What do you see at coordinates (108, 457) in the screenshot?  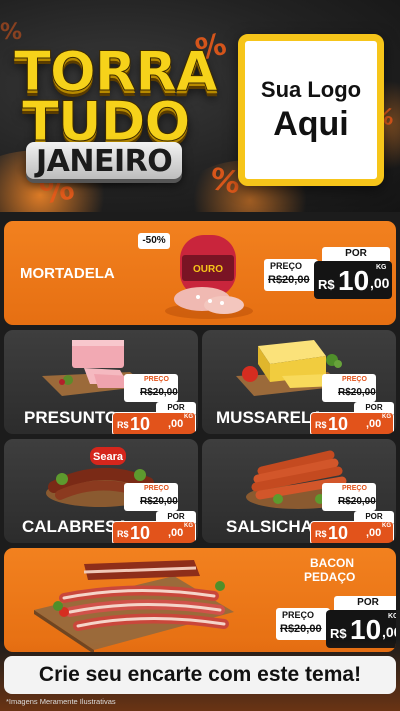 I see `brand-label: Seara` at bounding box center [108, 457].